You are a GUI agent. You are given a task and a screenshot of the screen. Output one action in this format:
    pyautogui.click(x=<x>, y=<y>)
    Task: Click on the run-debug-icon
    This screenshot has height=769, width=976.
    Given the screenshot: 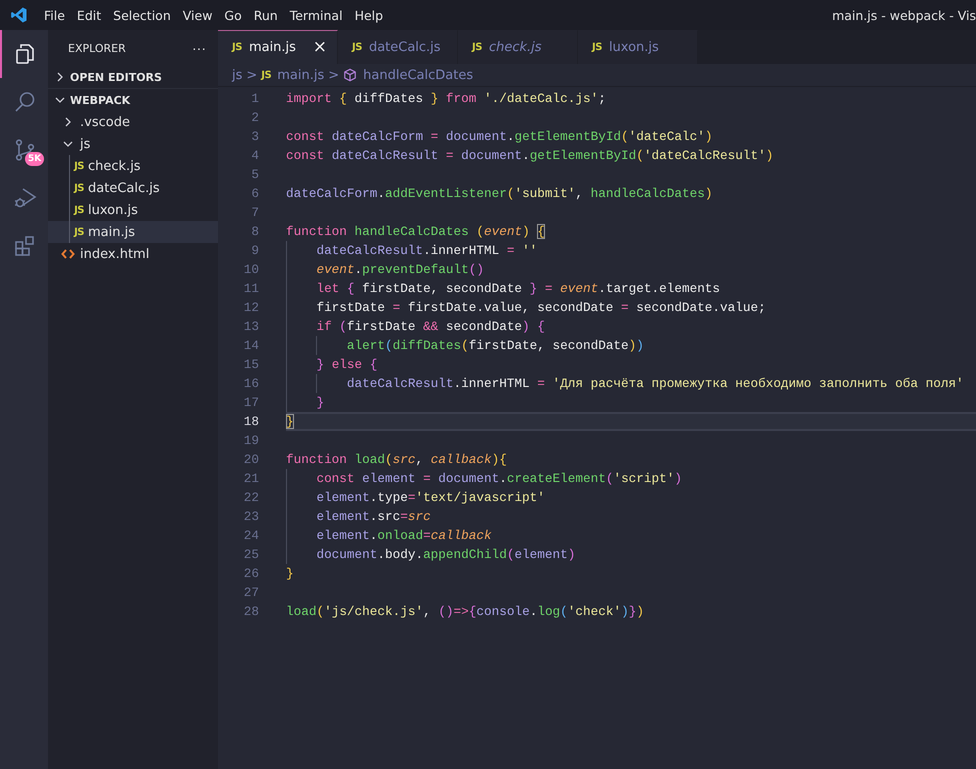 What is the action you would take?
    pyautogui.click(x=25, y=198)
    